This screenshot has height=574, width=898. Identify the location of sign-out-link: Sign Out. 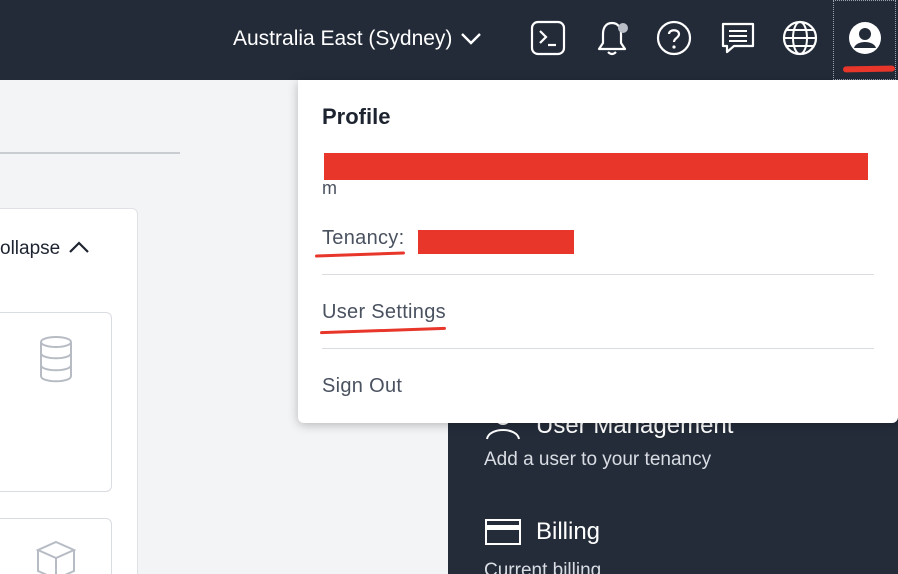
(362, 386).